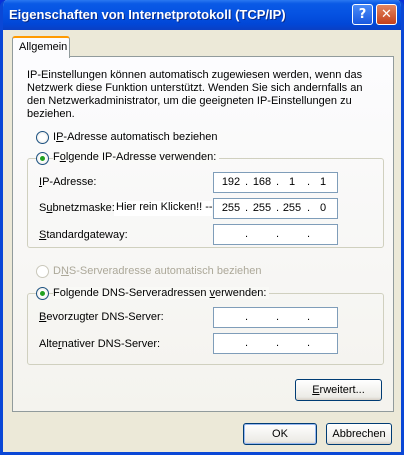 Image resolution: width=404 pixels, height=455 pixels. I want to click on annotation-hint: Hier rein Klicken!! -->, so click(166, 208).